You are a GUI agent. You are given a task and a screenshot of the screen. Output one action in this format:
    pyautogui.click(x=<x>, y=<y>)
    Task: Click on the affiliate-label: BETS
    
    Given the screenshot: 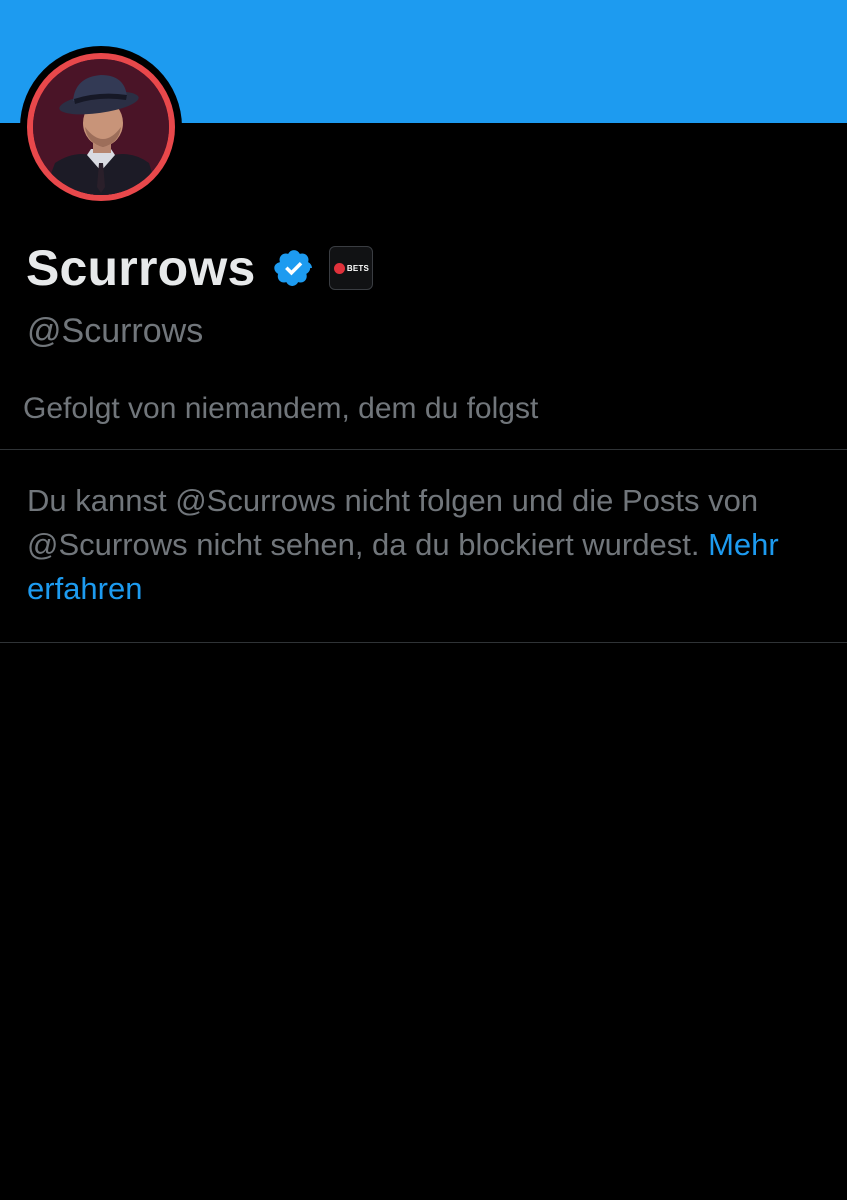 What is the action you would take?
    pyautogui.click(x=358, y=268)
    